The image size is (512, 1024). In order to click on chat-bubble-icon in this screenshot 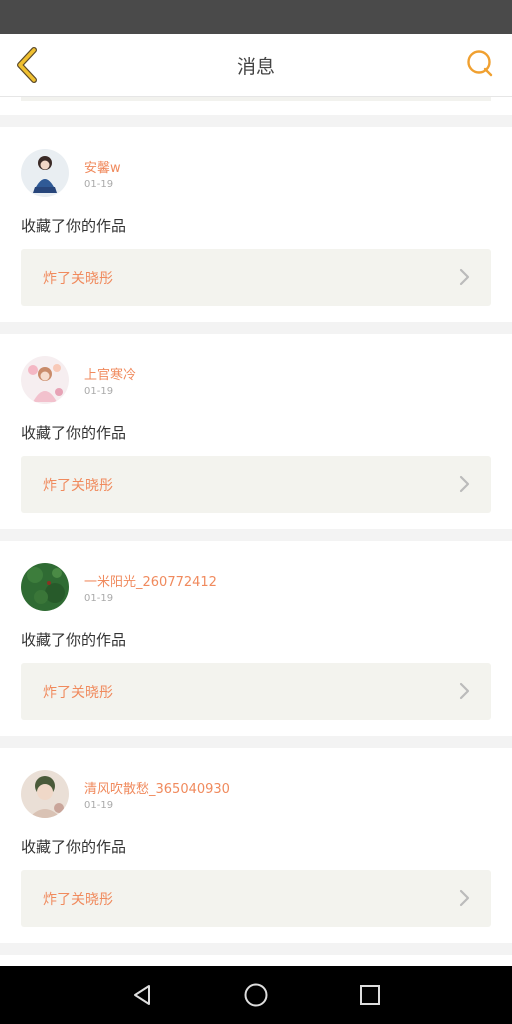, I will do `click(480, 63)`.